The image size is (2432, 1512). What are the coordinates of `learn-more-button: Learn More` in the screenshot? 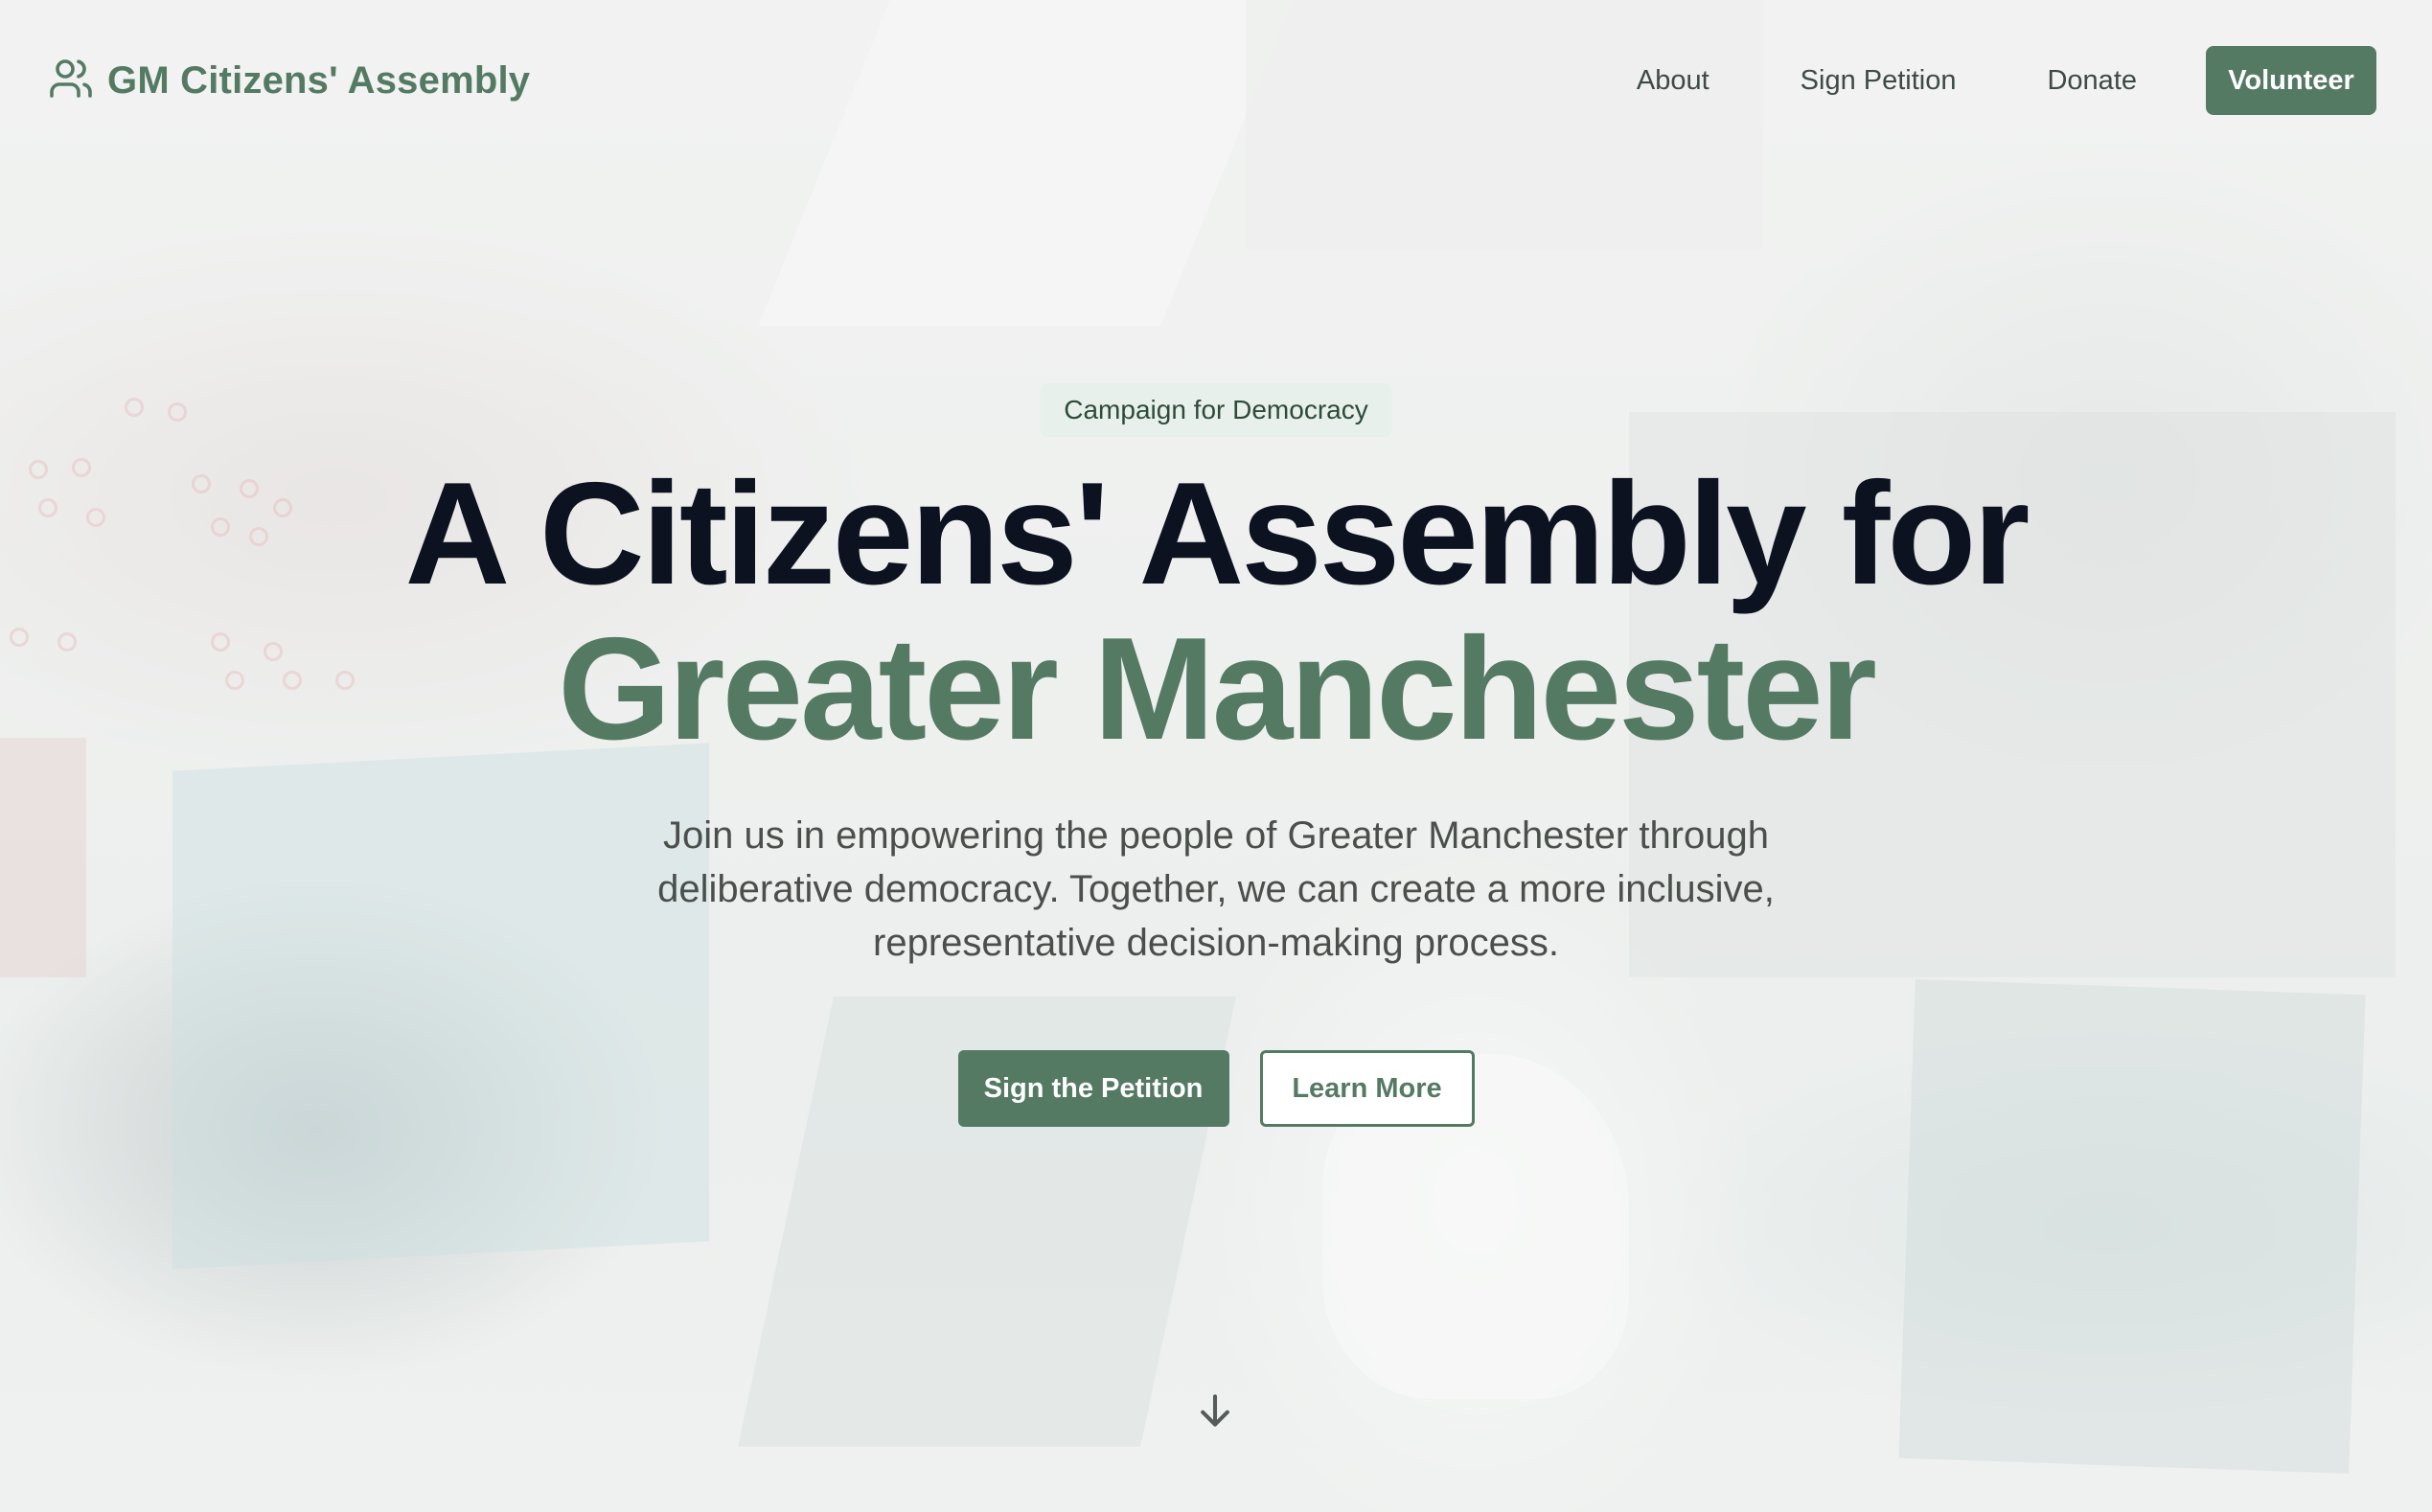 It's located at (1367, 1088).